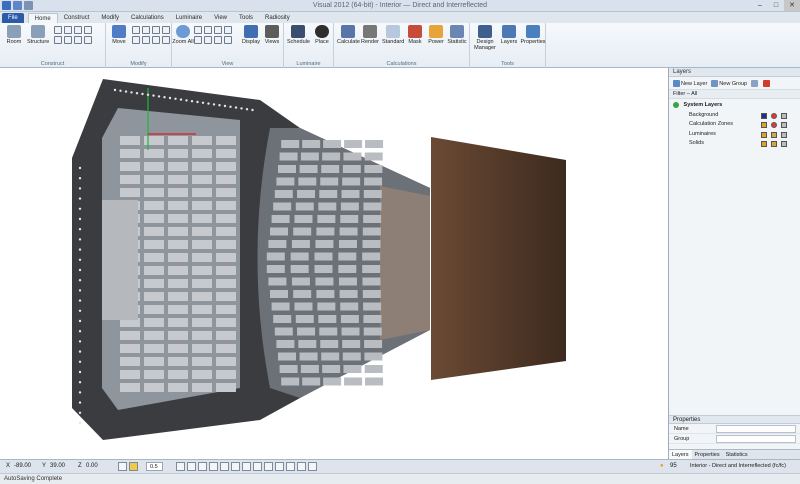 Image resolution: width=800 pixels, height=484 pixels. Describe the element at coordinates (133, 466) in the screenshot. I see `snap-icon` at that location.